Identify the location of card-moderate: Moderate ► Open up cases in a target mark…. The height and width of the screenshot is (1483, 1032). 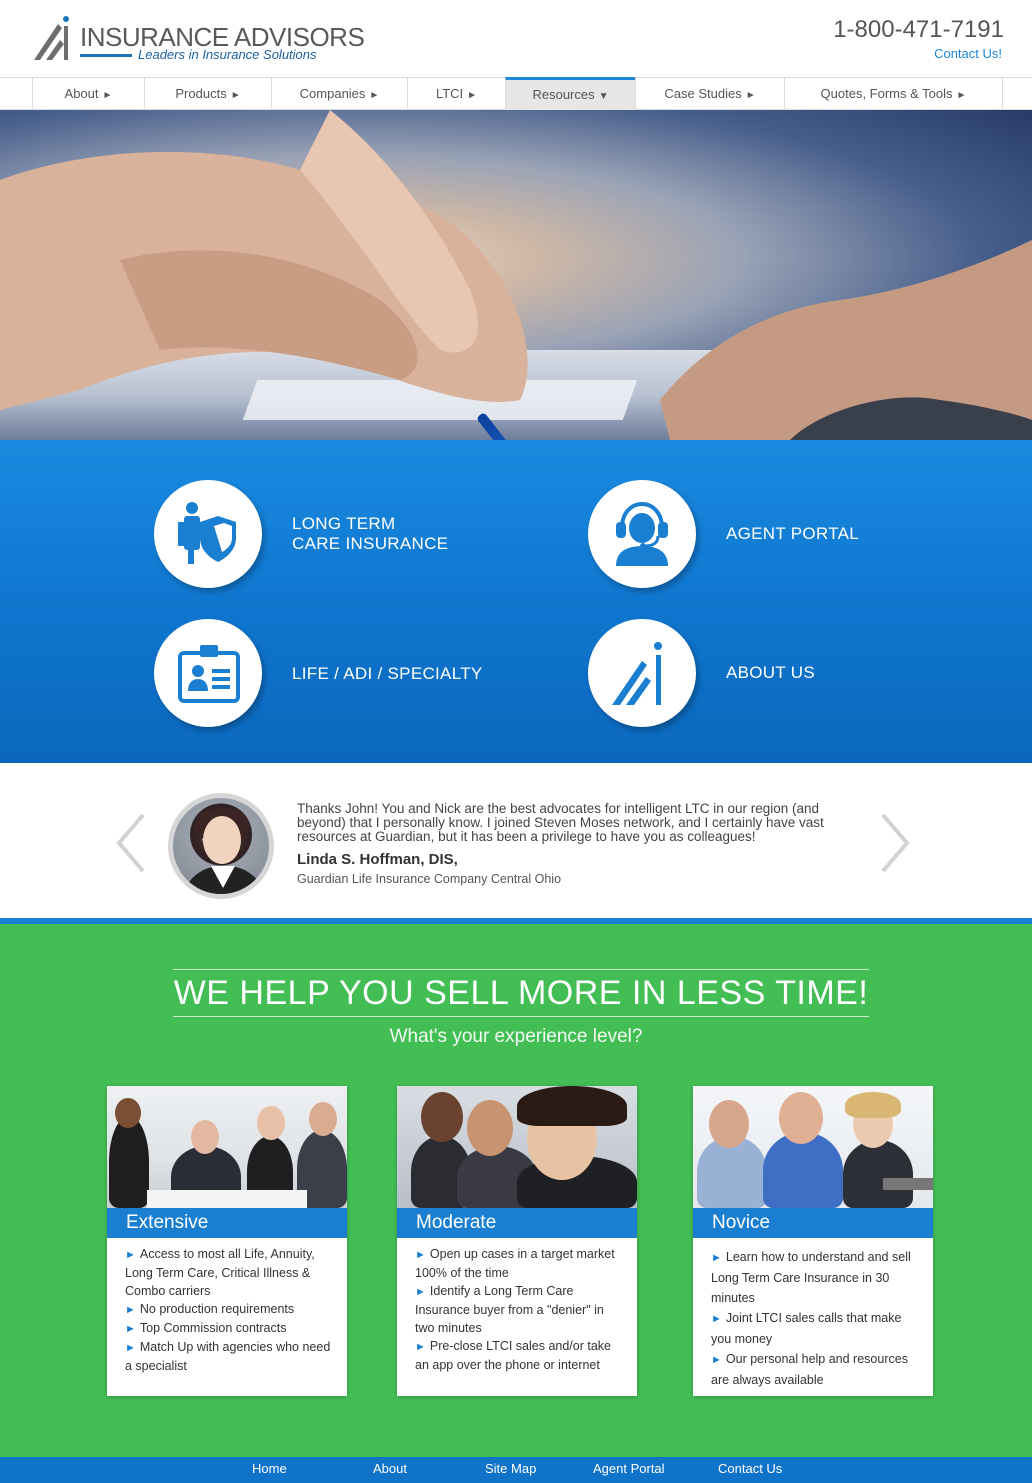
(517, 1241).